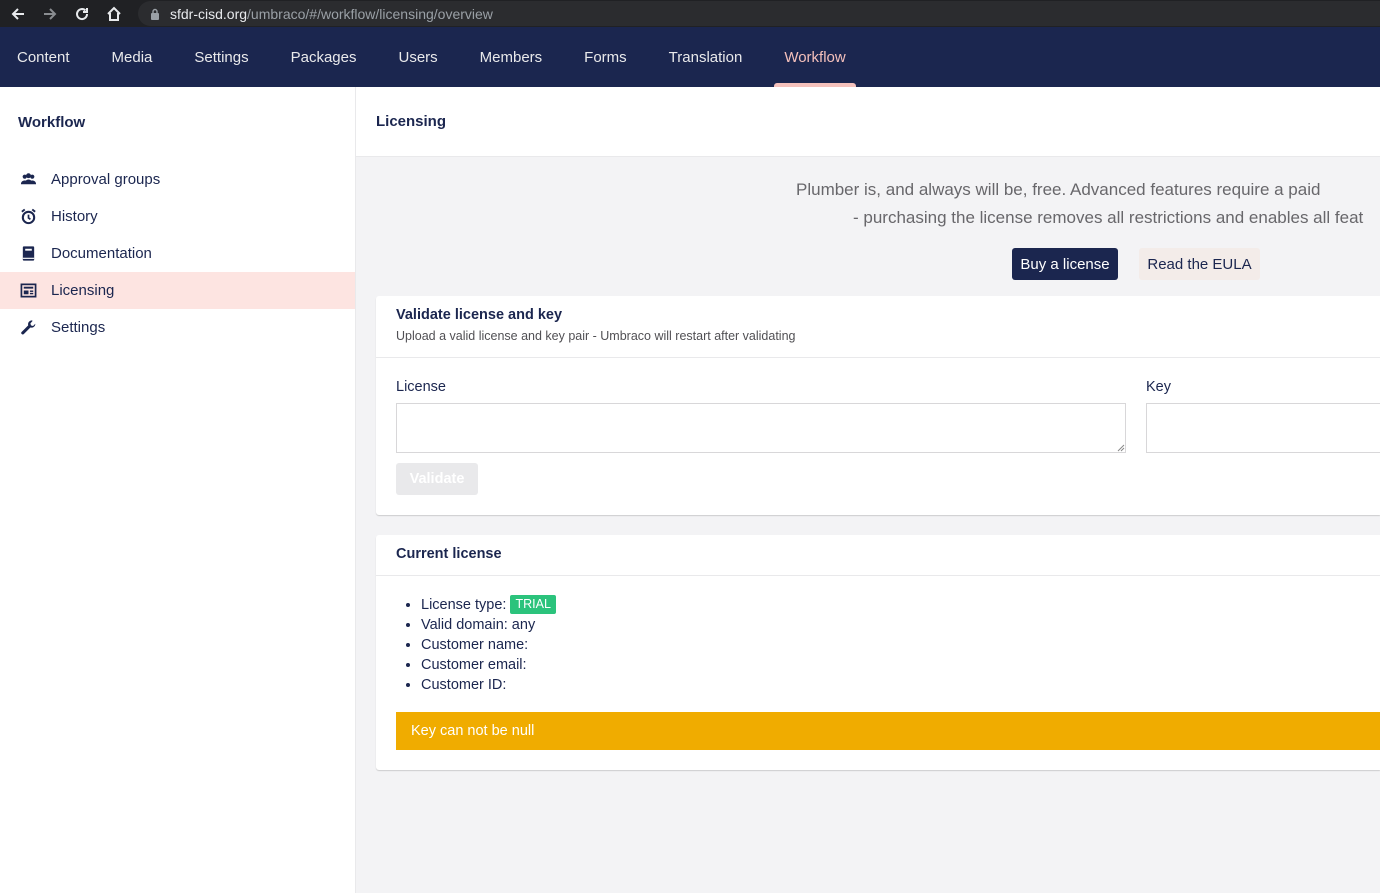 This screenshot has width=1380, height=893. What do you see at coordinates (177, 290) in the screenshot?
I see `sidebar-item-licensing: Licensing` at bounding box center [177, 290].